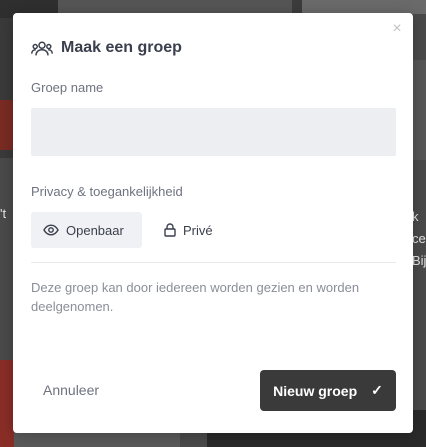  I want to click on eye-icon, so click(51, 230).